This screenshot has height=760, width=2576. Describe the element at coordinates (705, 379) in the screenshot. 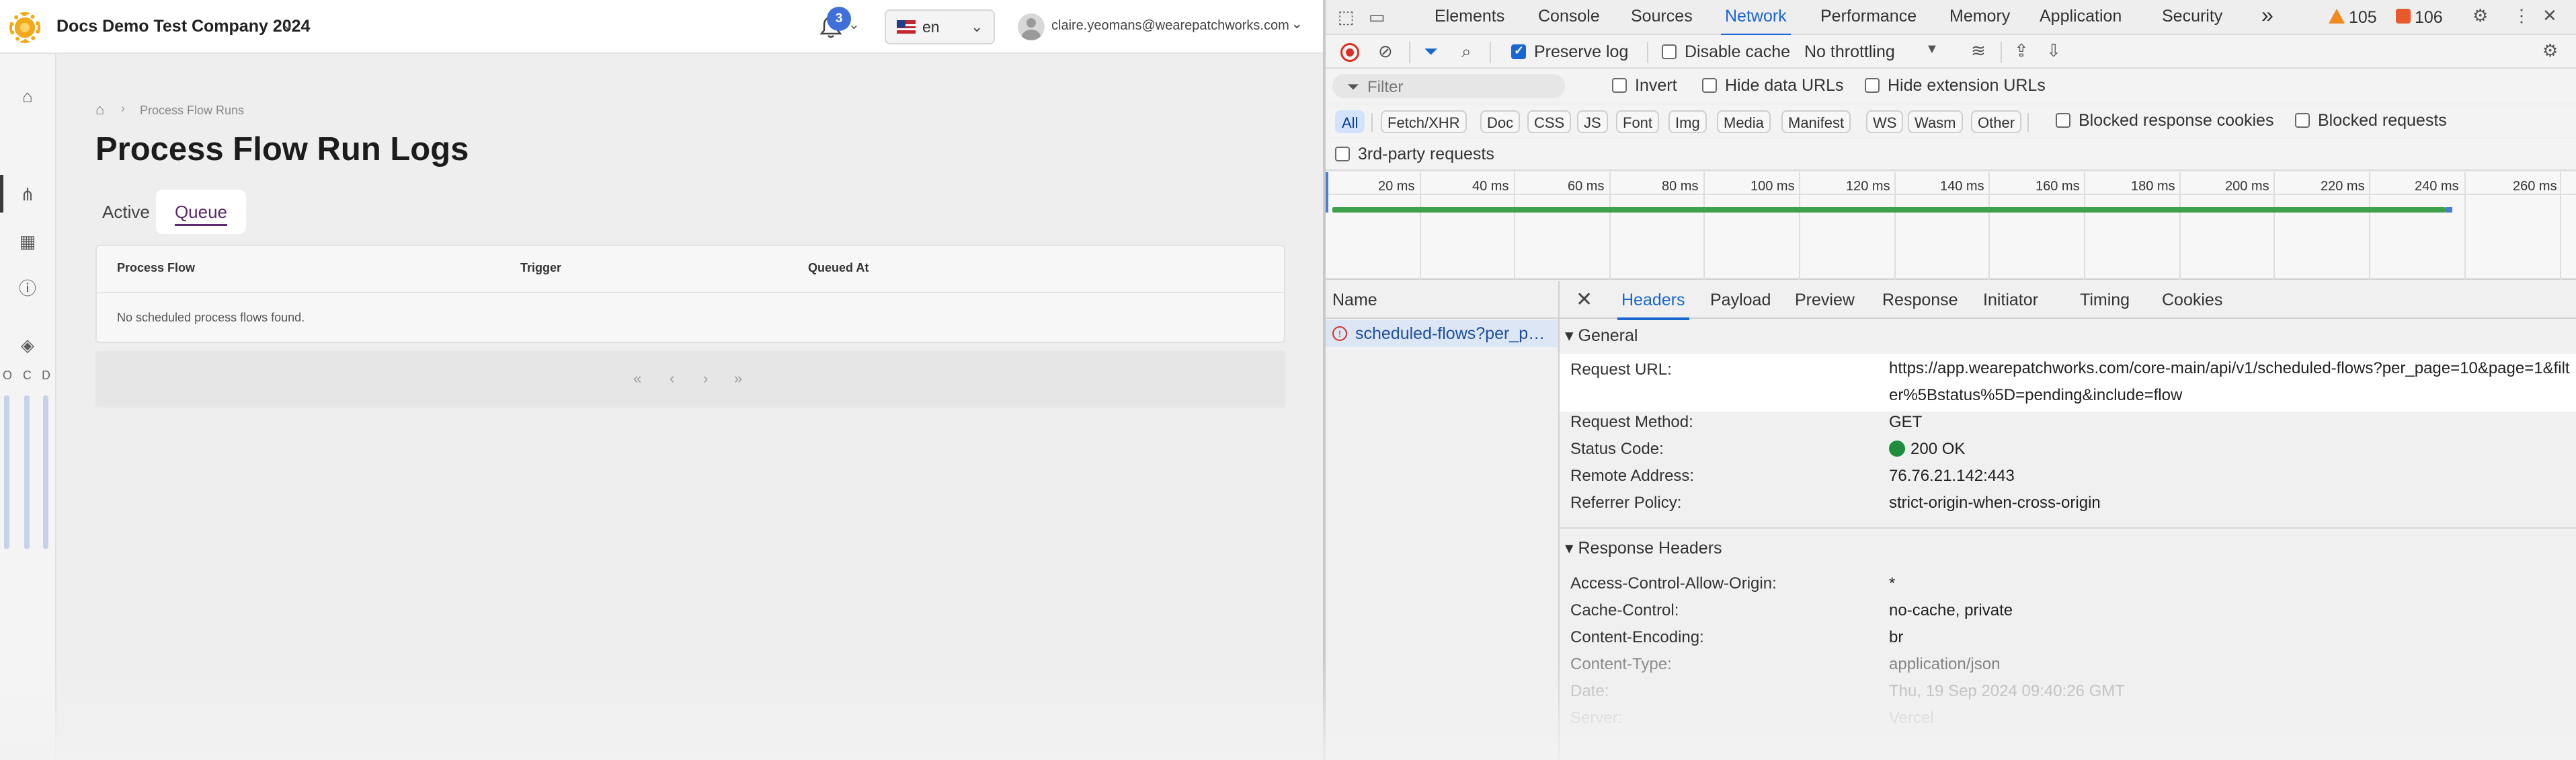

I see `next-page-button: ›` at that location.